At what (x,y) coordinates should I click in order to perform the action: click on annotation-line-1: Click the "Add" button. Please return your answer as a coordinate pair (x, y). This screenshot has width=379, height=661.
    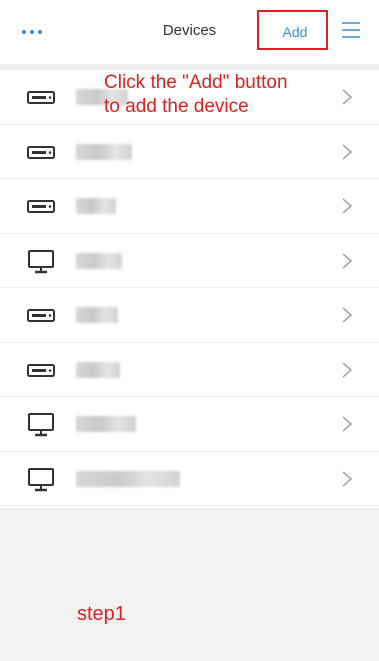
    Looking at the image, I should click on (196, 82).